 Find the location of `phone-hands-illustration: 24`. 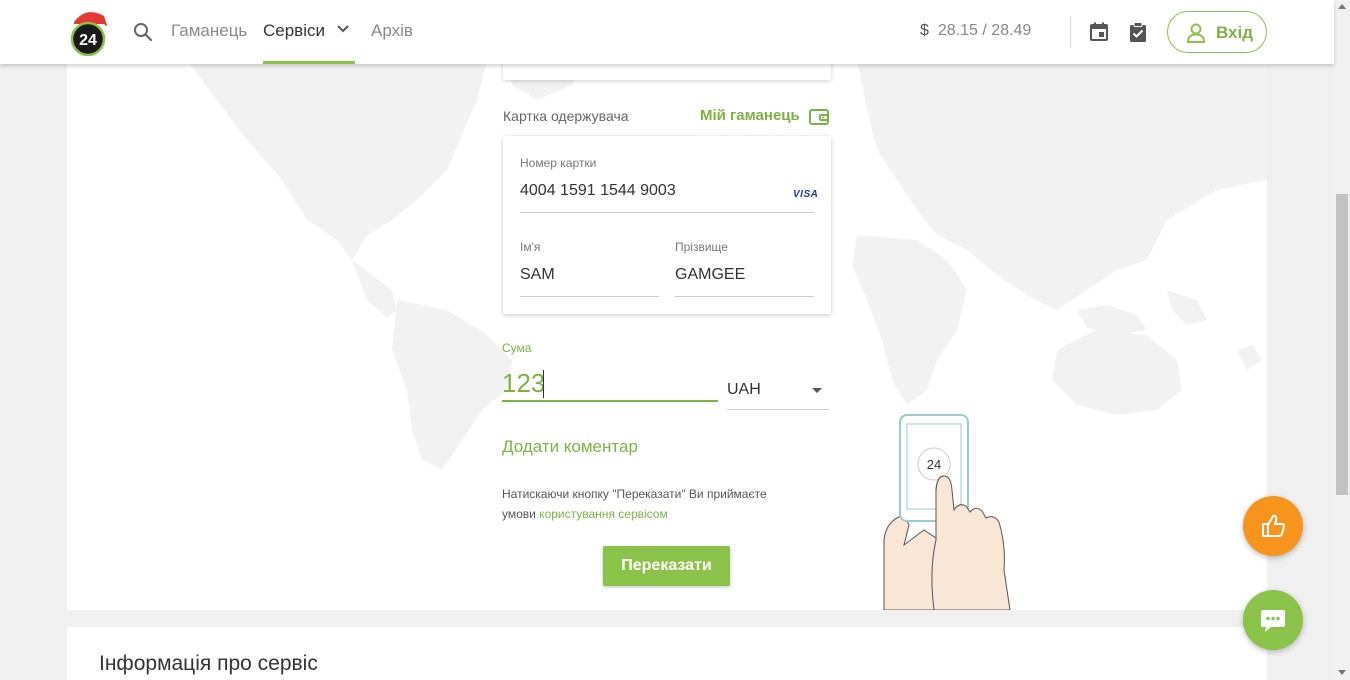

phone-hands-illustration: 24 is located at coordinates (947, 512).